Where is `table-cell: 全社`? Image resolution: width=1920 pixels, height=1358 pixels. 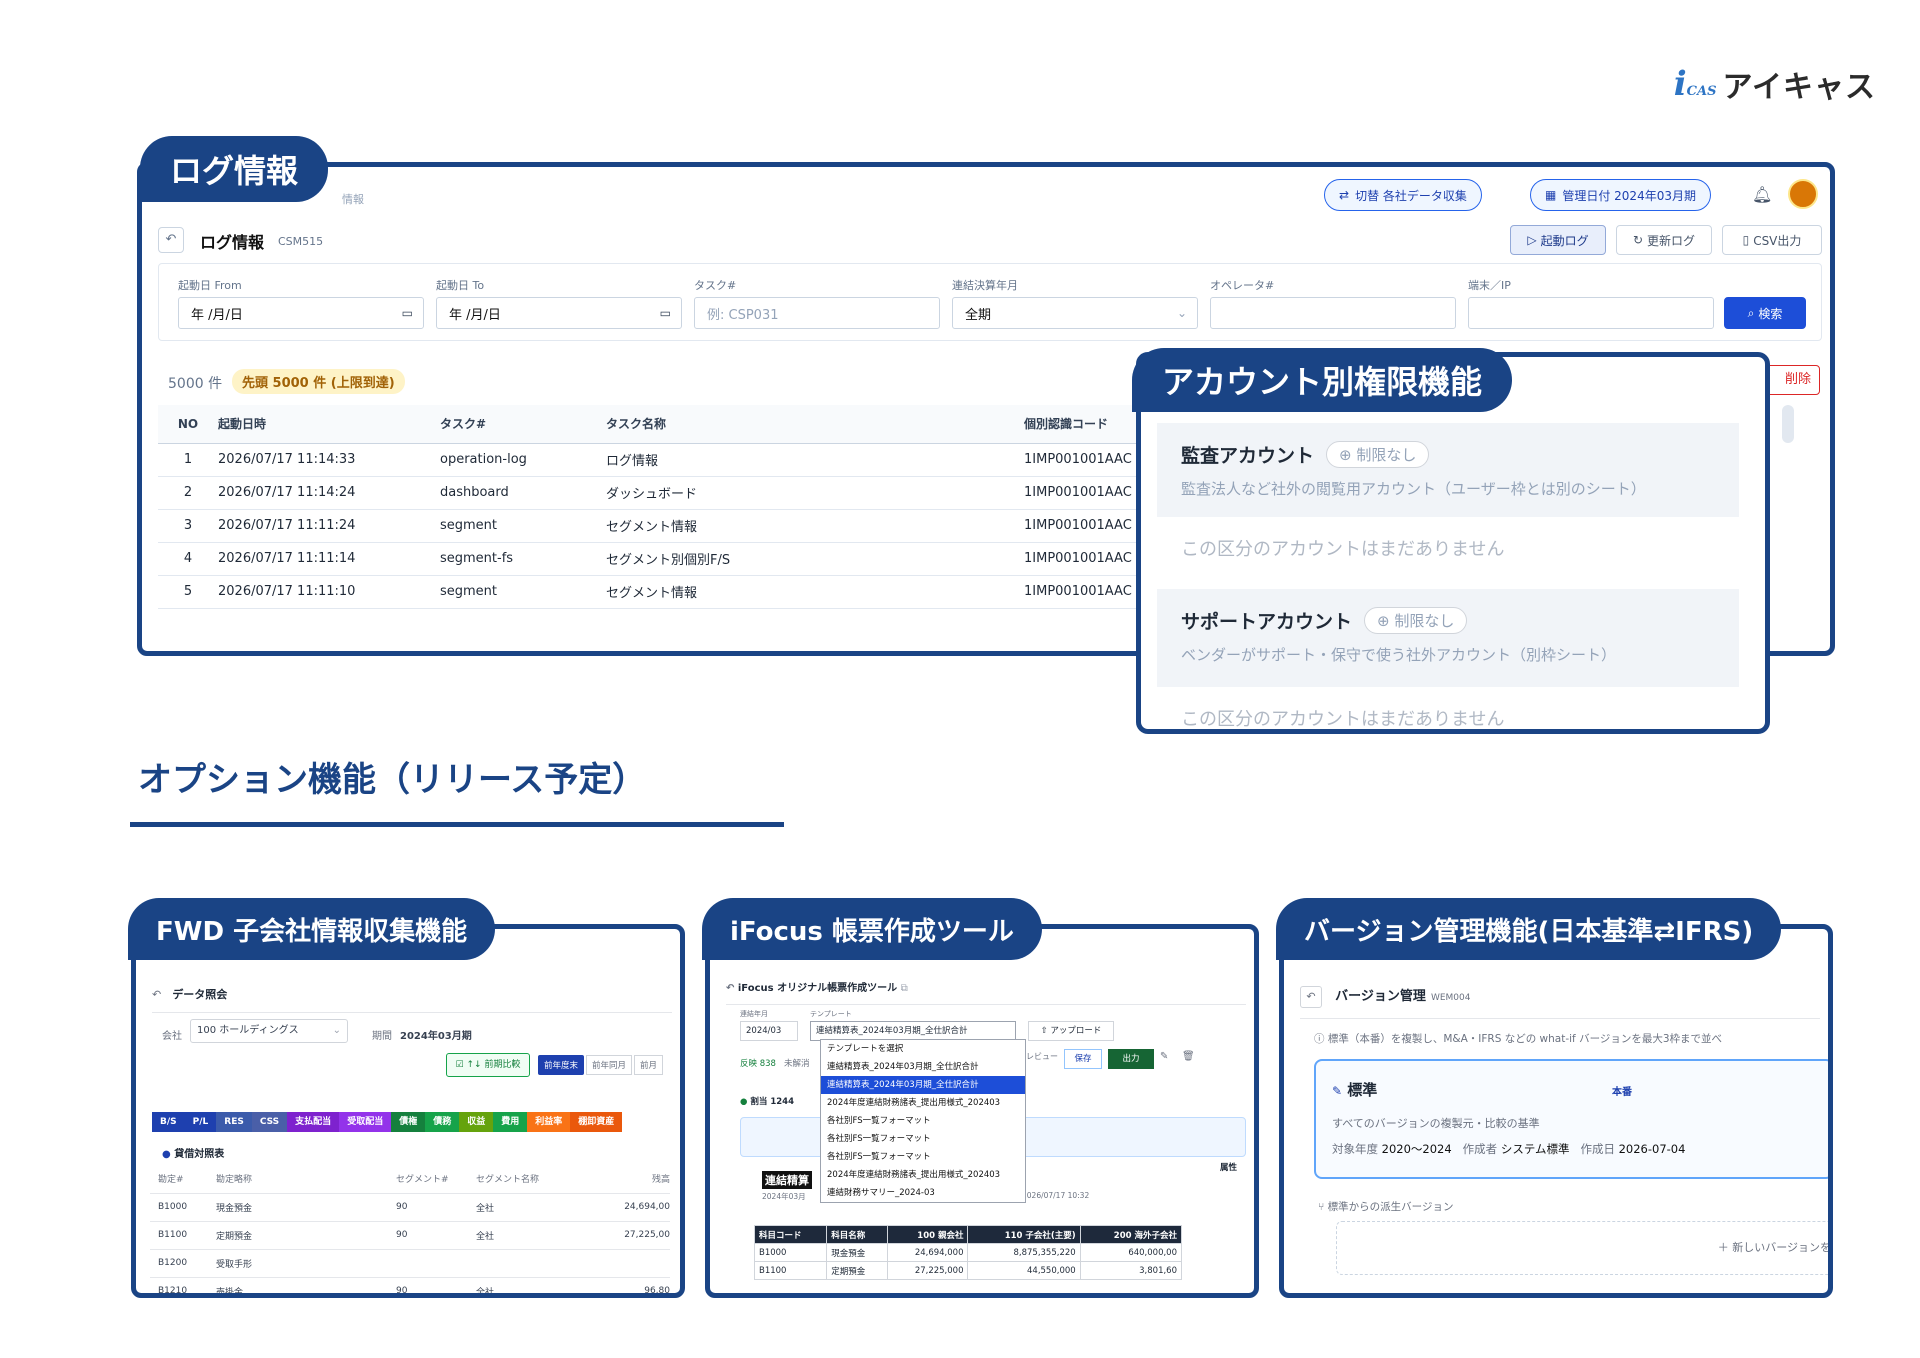
table-cell: 全社 is located at coordinates (528, 1207).